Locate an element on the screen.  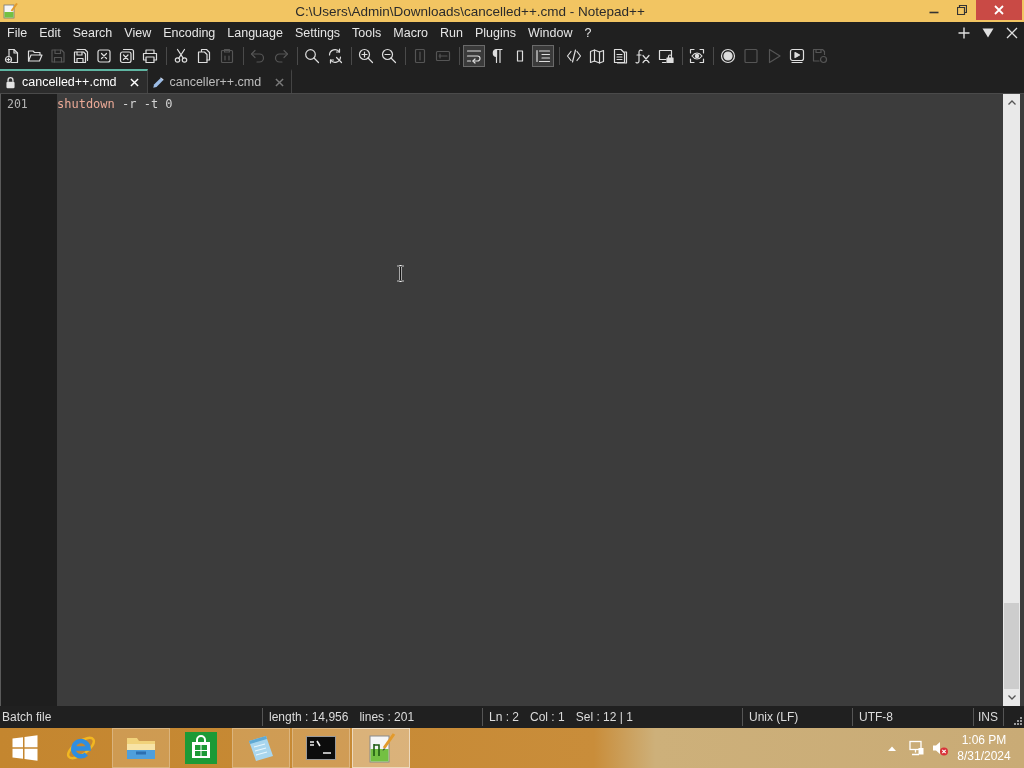
file-tab: canceller++.cmd is located at coordinates (220, 81).